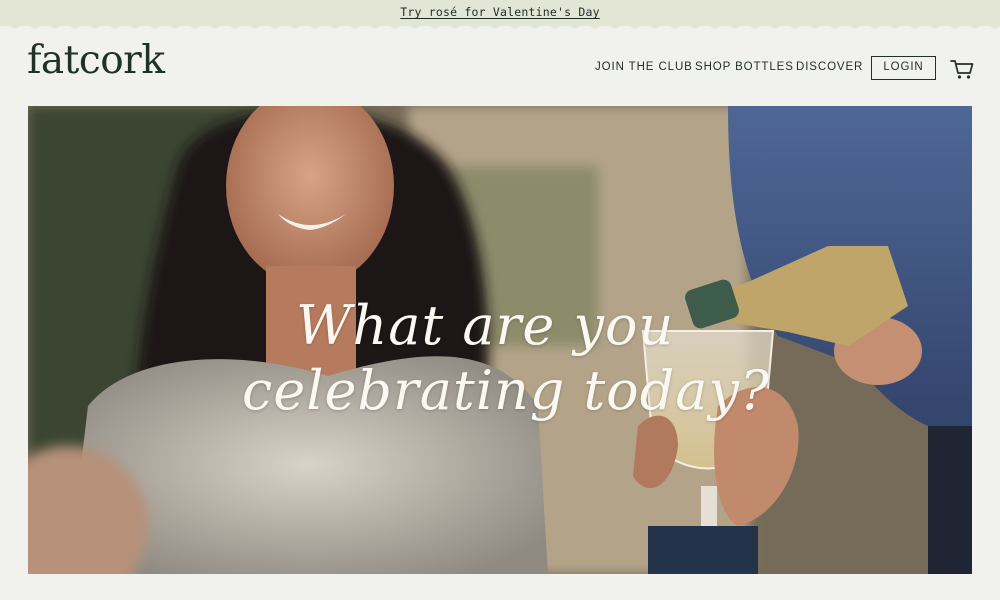 This screenshot has height=600, width=1000. What do you see at coordinates (644, 67) in the screenshot?
I see `nav-join-the-club: JOIN THE CLUB` at bounding box center [644, 67].